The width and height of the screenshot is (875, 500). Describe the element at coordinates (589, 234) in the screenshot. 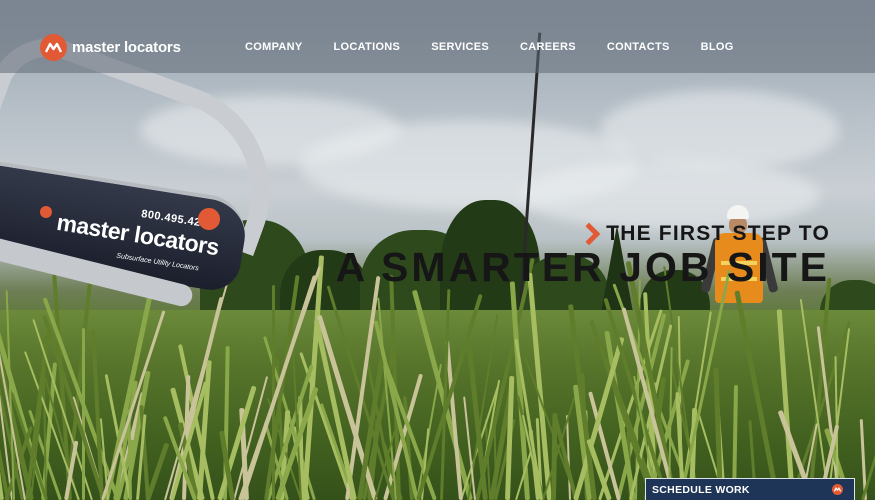

I see `chevron-right-icon` at that location.